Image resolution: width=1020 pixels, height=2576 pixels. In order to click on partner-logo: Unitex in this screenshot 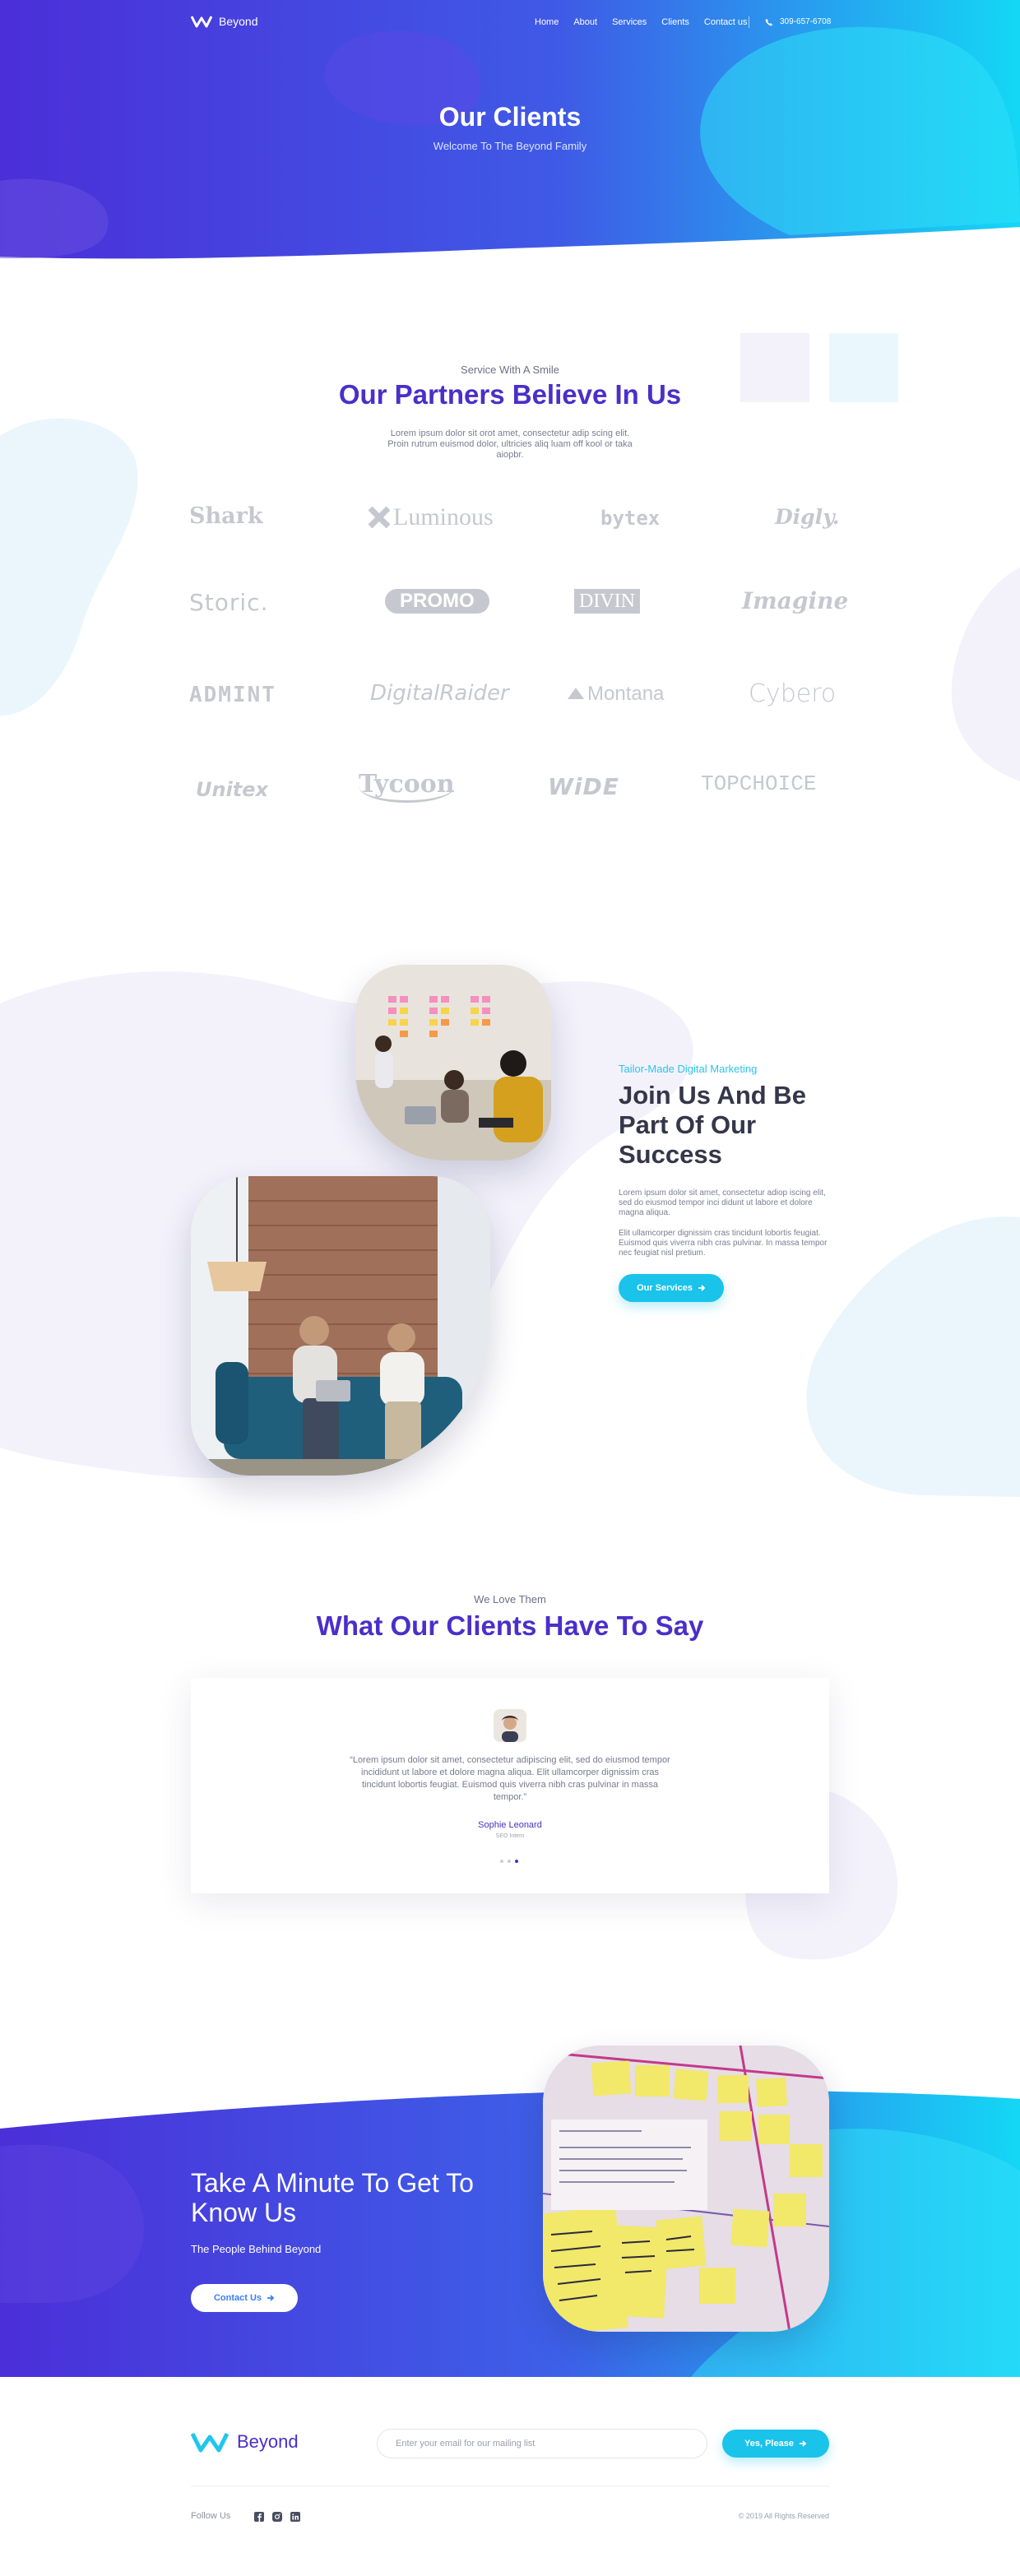, I will do `click(232, 790)`.